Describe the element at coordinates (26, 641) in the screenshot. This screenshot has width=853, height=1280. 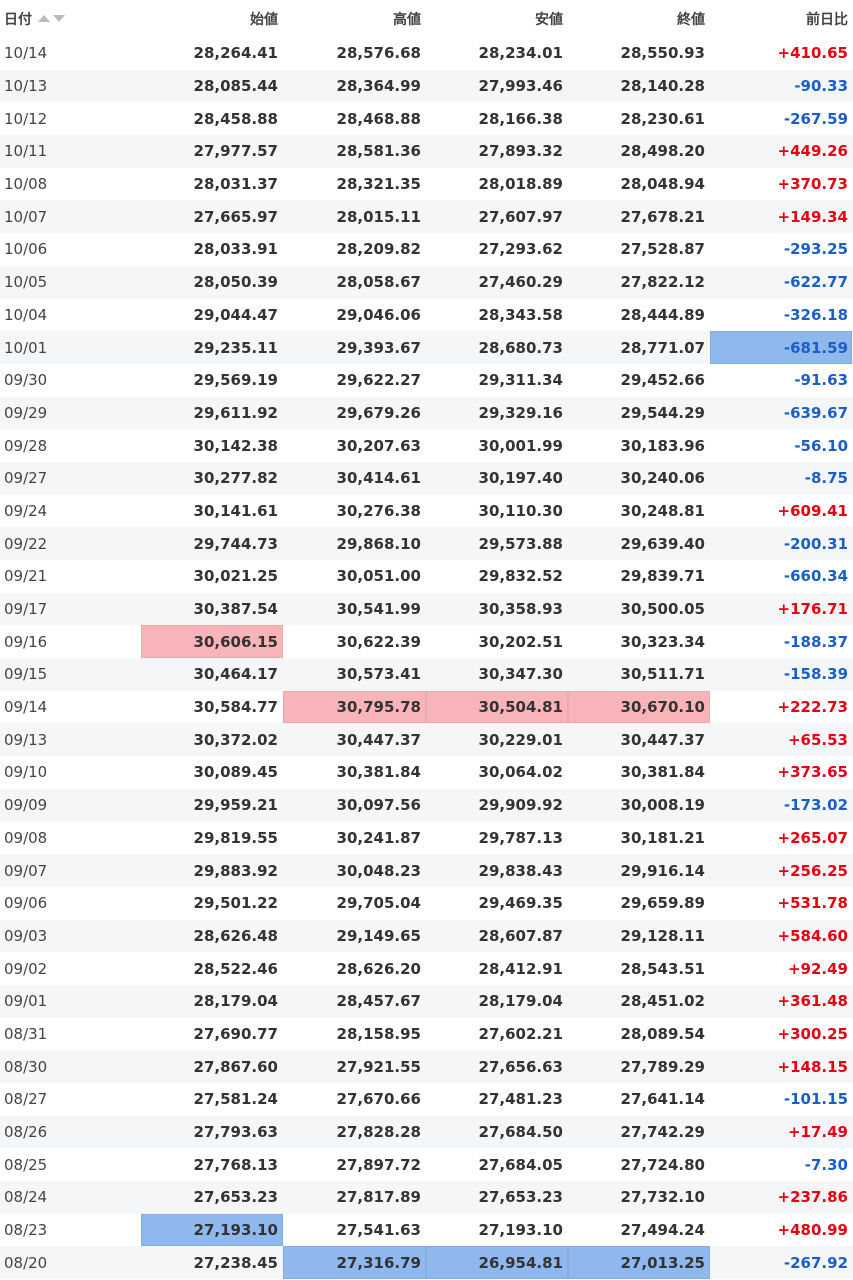
I see `date-cell: 09/16` at that location.